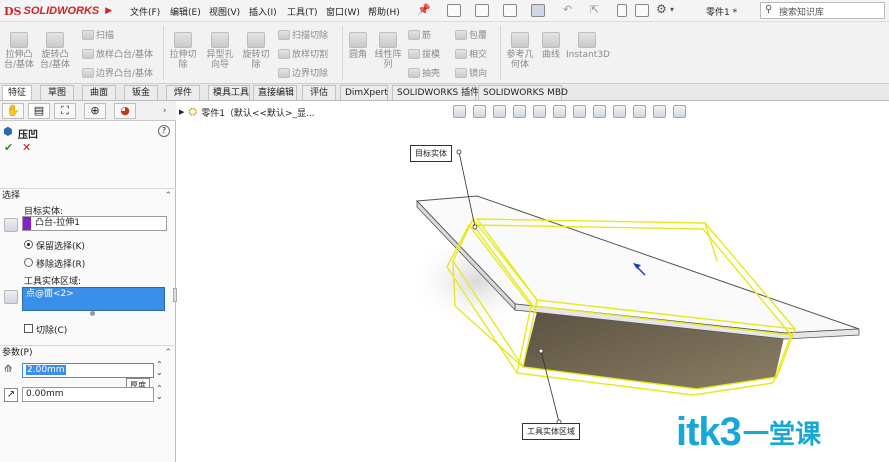  What do you see at coordinates (642, 10) in the screenshot?
I see `file-properties-icon` at bounding box center [642, 10].